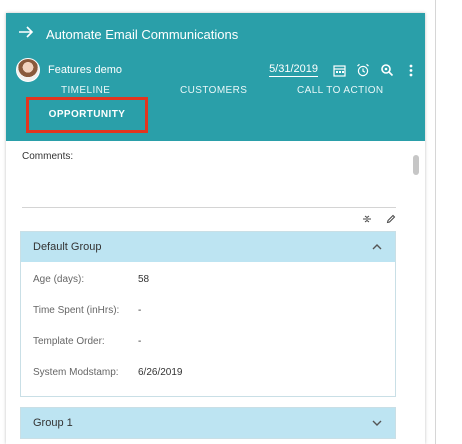 The height and width of the screenshot is (444, 462). What do you see at coordinates (213, 90) in the screenshot?
I see `tab-customers: CUSTOMERS` at bounding box center [213, 90].